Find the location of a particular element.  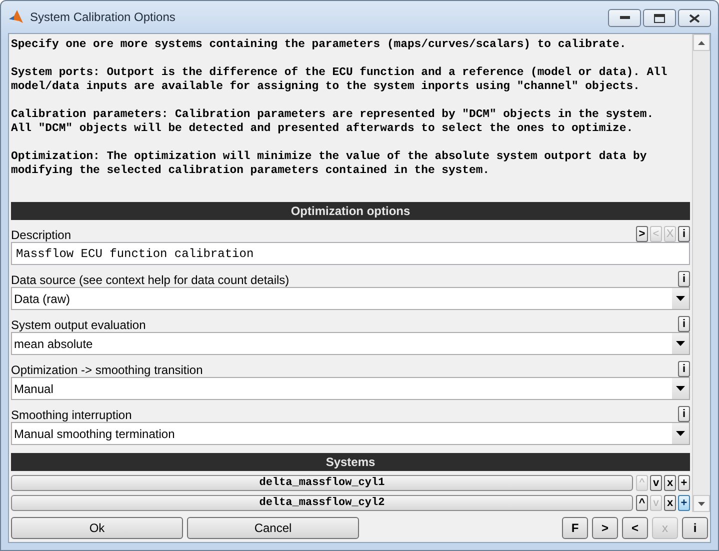

tool-button: < is located at coordinates (635, 528).